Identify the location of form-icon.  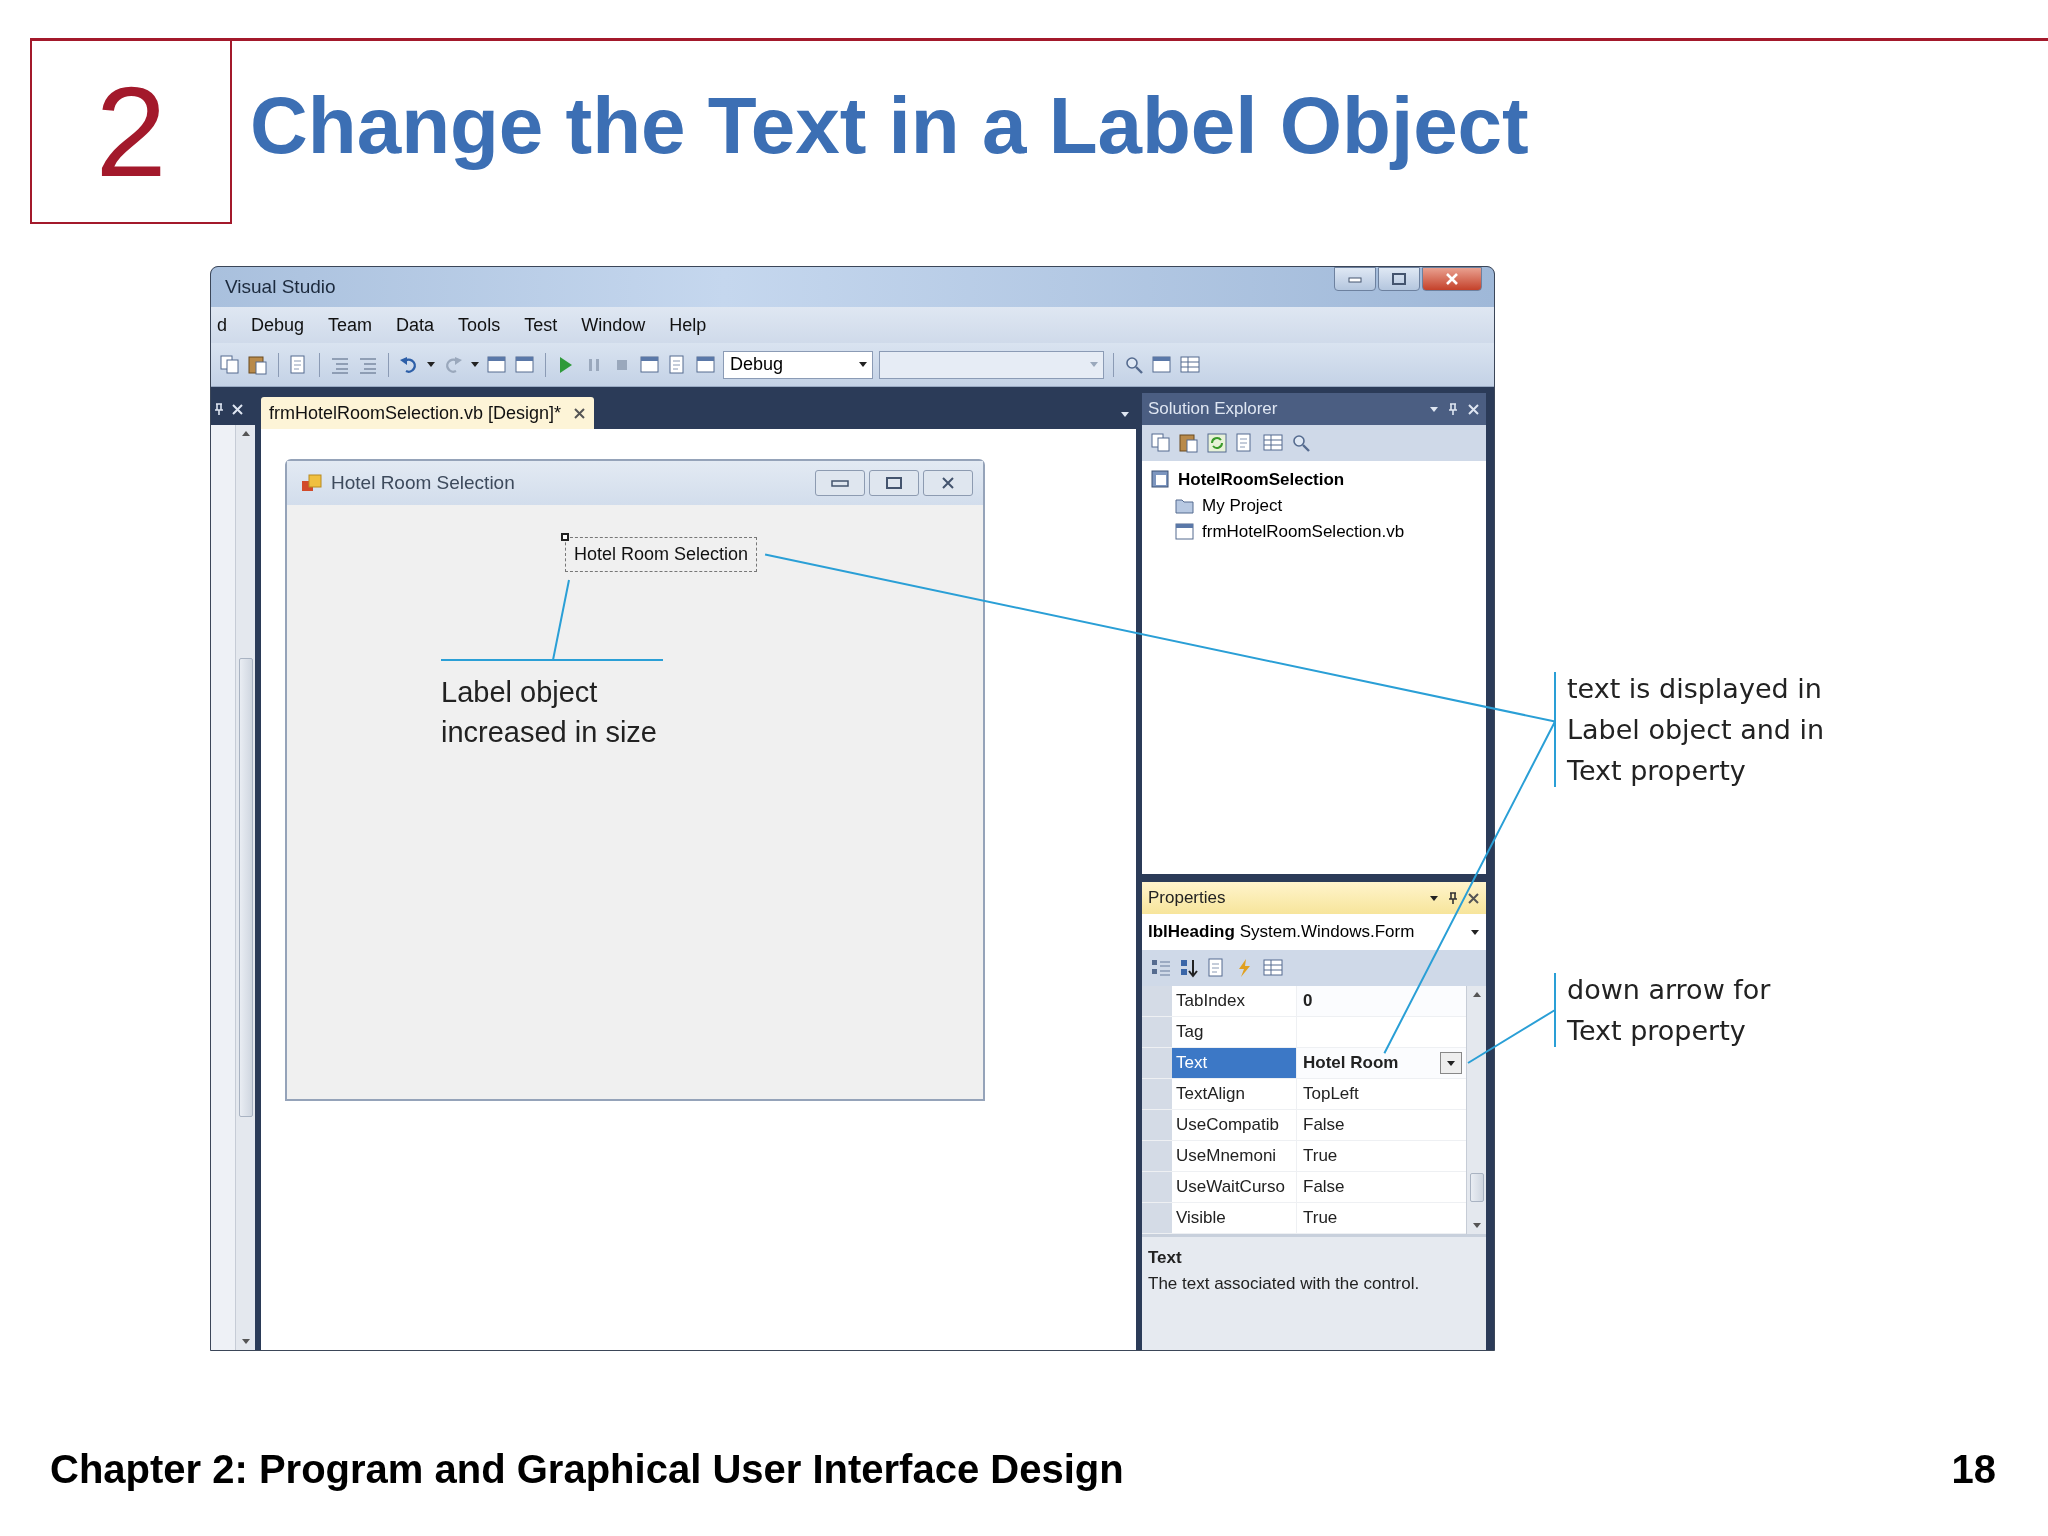
(312, 483).